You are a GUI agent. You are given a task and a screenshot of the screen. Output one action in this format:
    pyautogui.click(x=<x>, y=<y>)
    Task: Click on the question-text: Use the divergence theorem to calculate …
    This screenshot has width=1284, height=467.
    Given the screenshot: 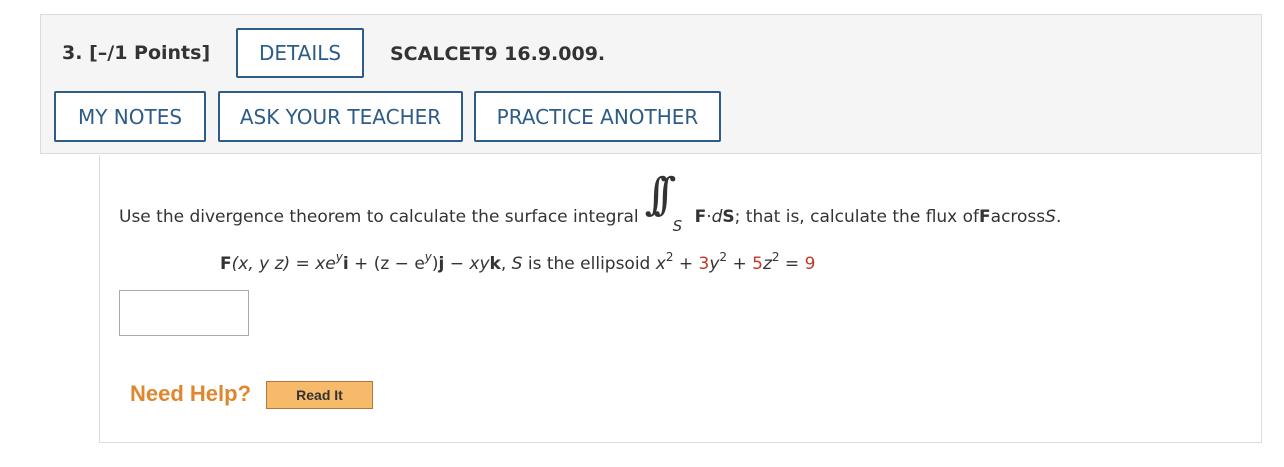 What is the action you would take?
    pyautogui.click(x=590, y=208)
    